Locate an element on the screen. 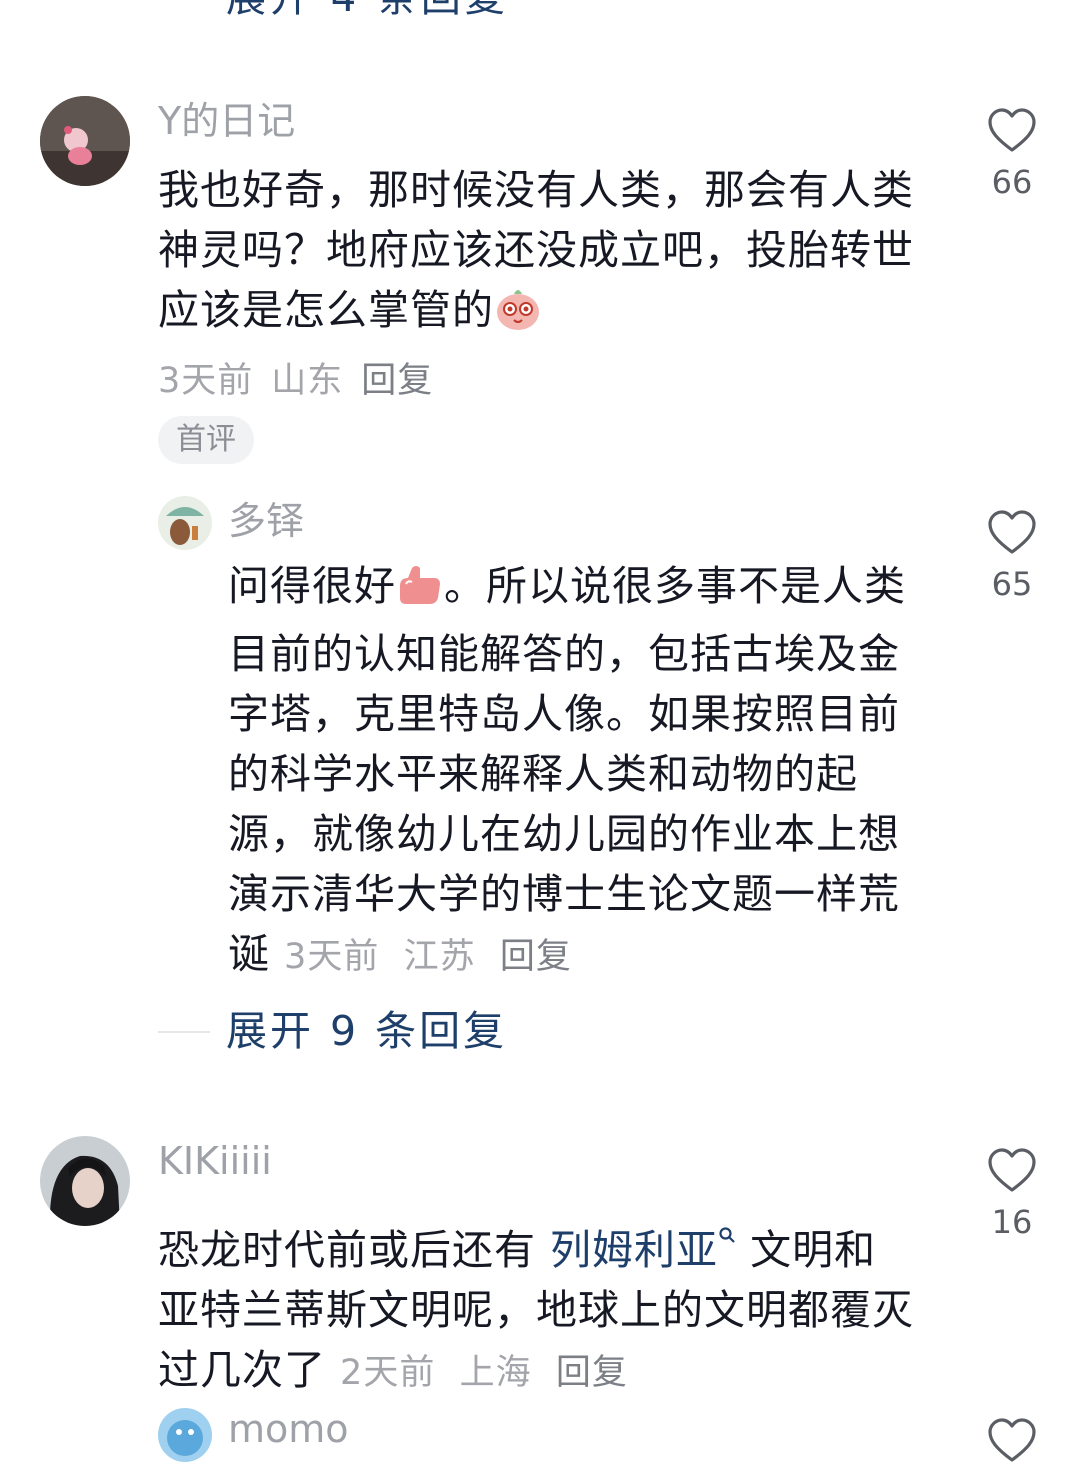  comment-username: KIKiiiii is located at coordinates (215, 1161).